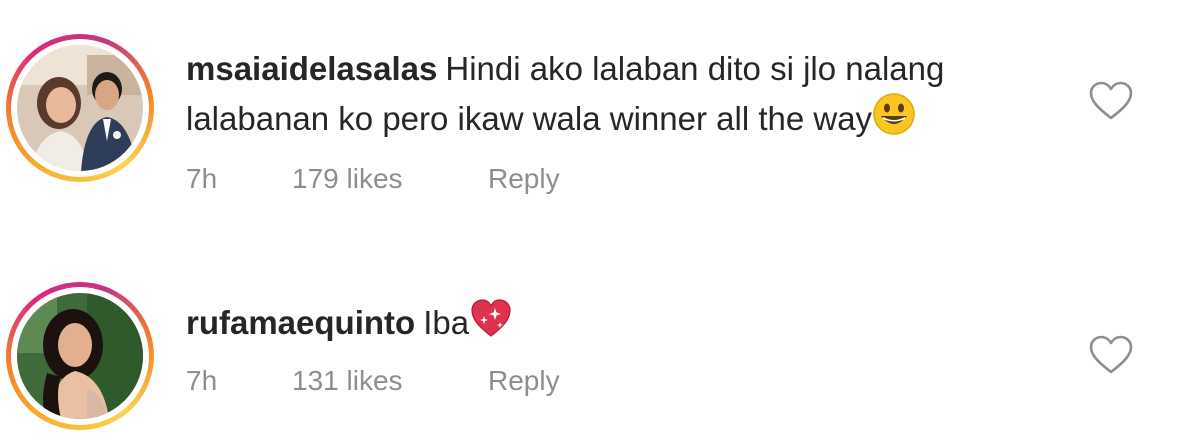 This screenshot has width=1200, height=445. What do you see at coordinates (347, 381) in the screenshot?
I see `likes-count: 131 likes` at bounding box center [347, 381].